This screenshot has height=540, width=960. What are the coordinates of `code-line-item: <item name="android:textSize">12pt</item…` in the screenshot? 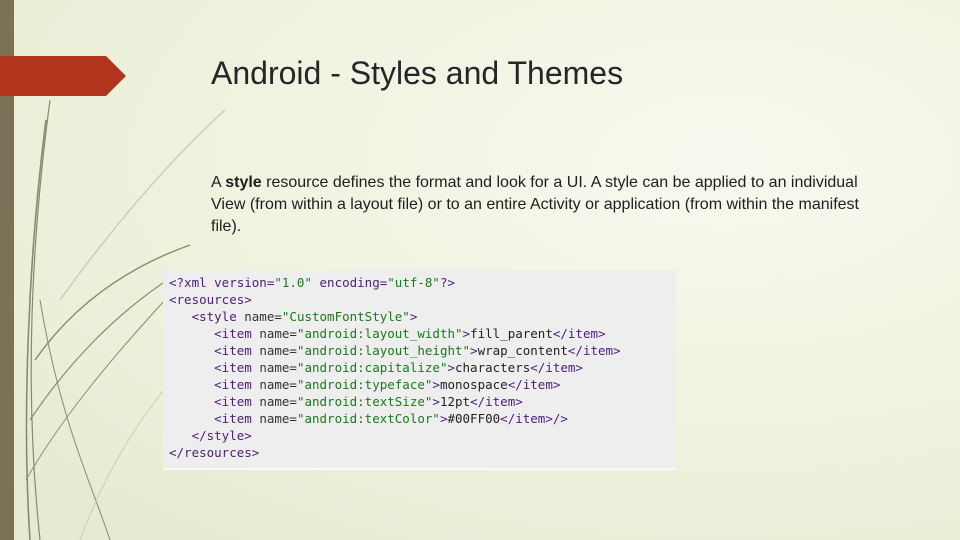 It's located at (368, 401).